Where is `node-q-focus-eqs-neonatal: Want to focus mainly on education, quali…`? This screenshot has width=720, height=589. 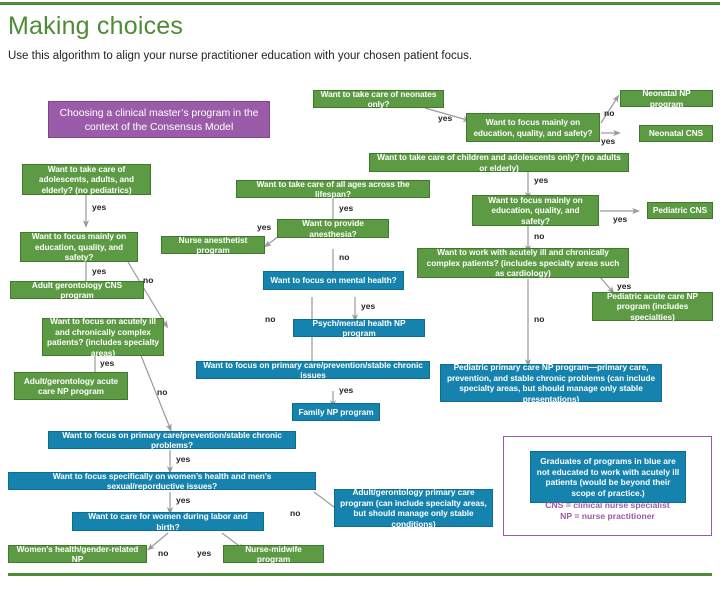
node-q-focus-eqs-neonatal: Want to focus mainly on education, quali… is located at coordinates (533, 127).